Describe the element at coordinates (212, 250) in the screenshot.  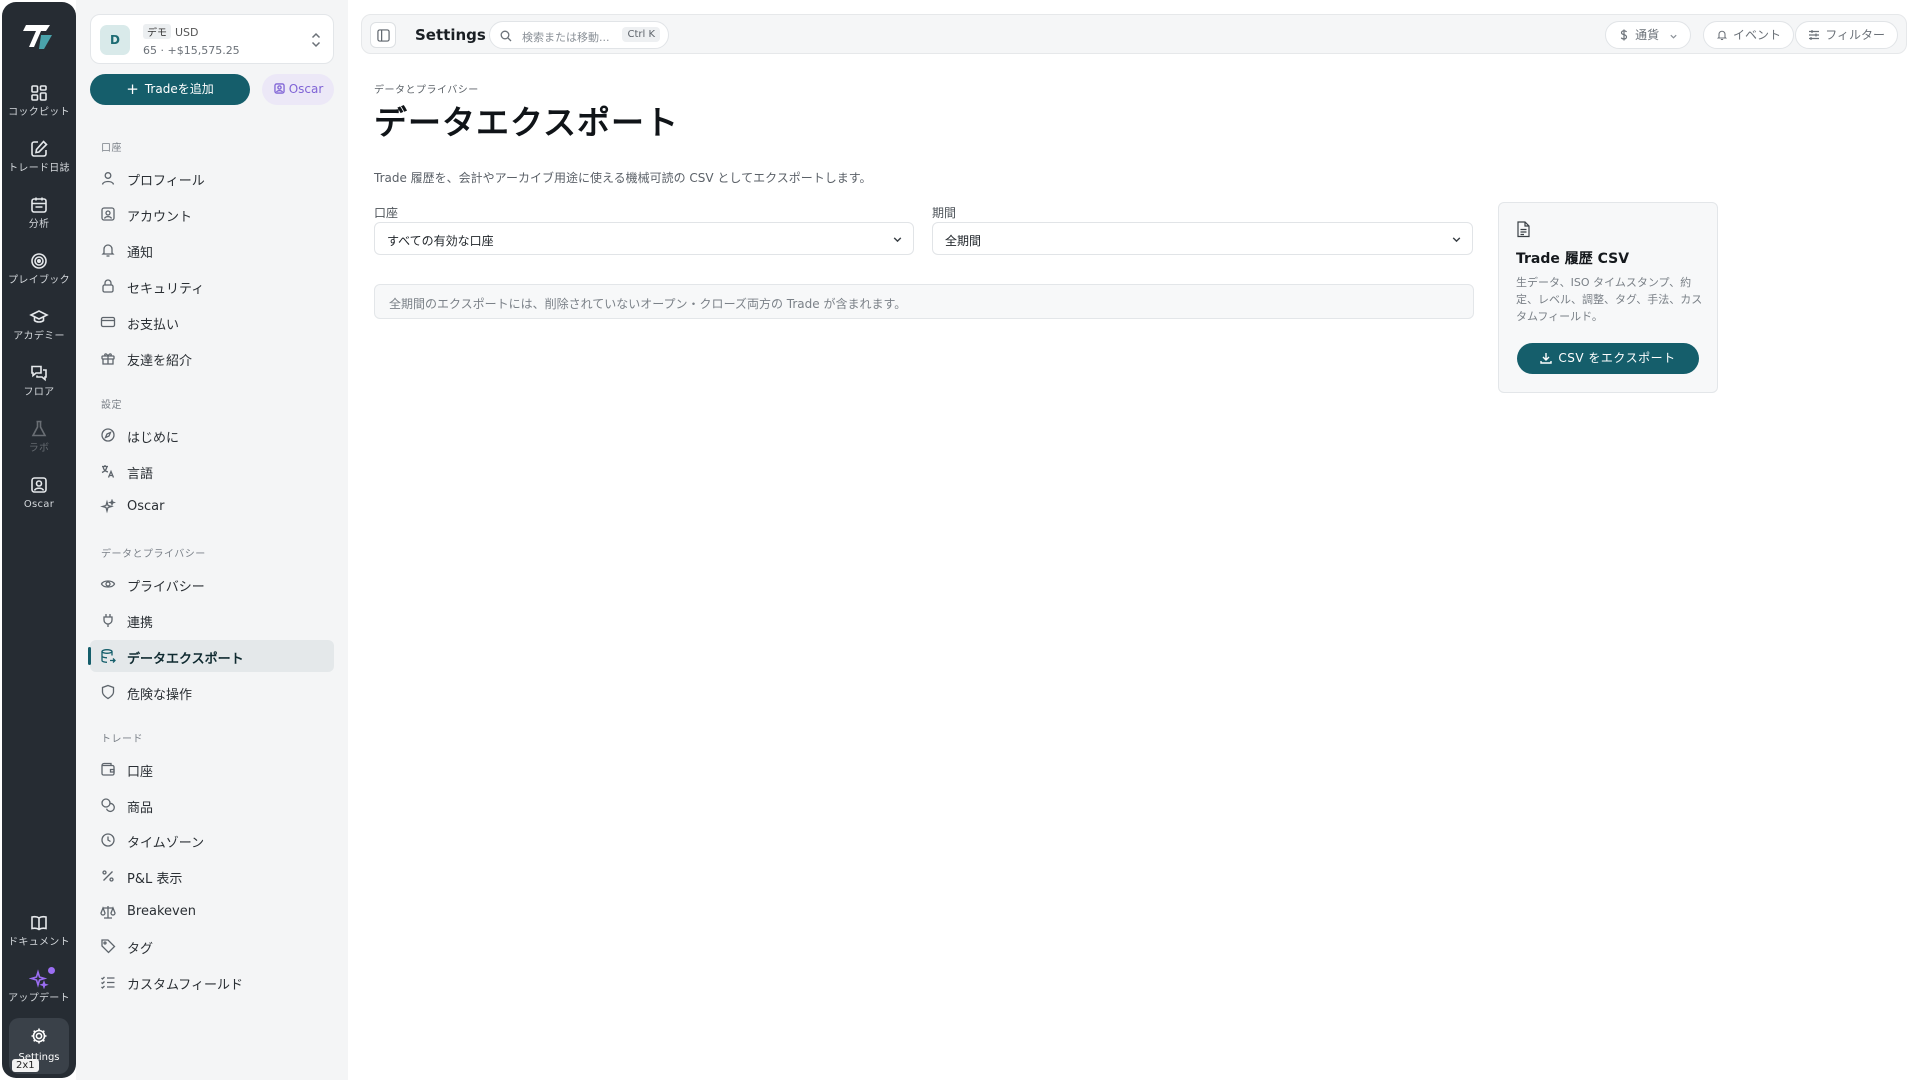
I see `sidebar-item-notifications: 通知` at that location.